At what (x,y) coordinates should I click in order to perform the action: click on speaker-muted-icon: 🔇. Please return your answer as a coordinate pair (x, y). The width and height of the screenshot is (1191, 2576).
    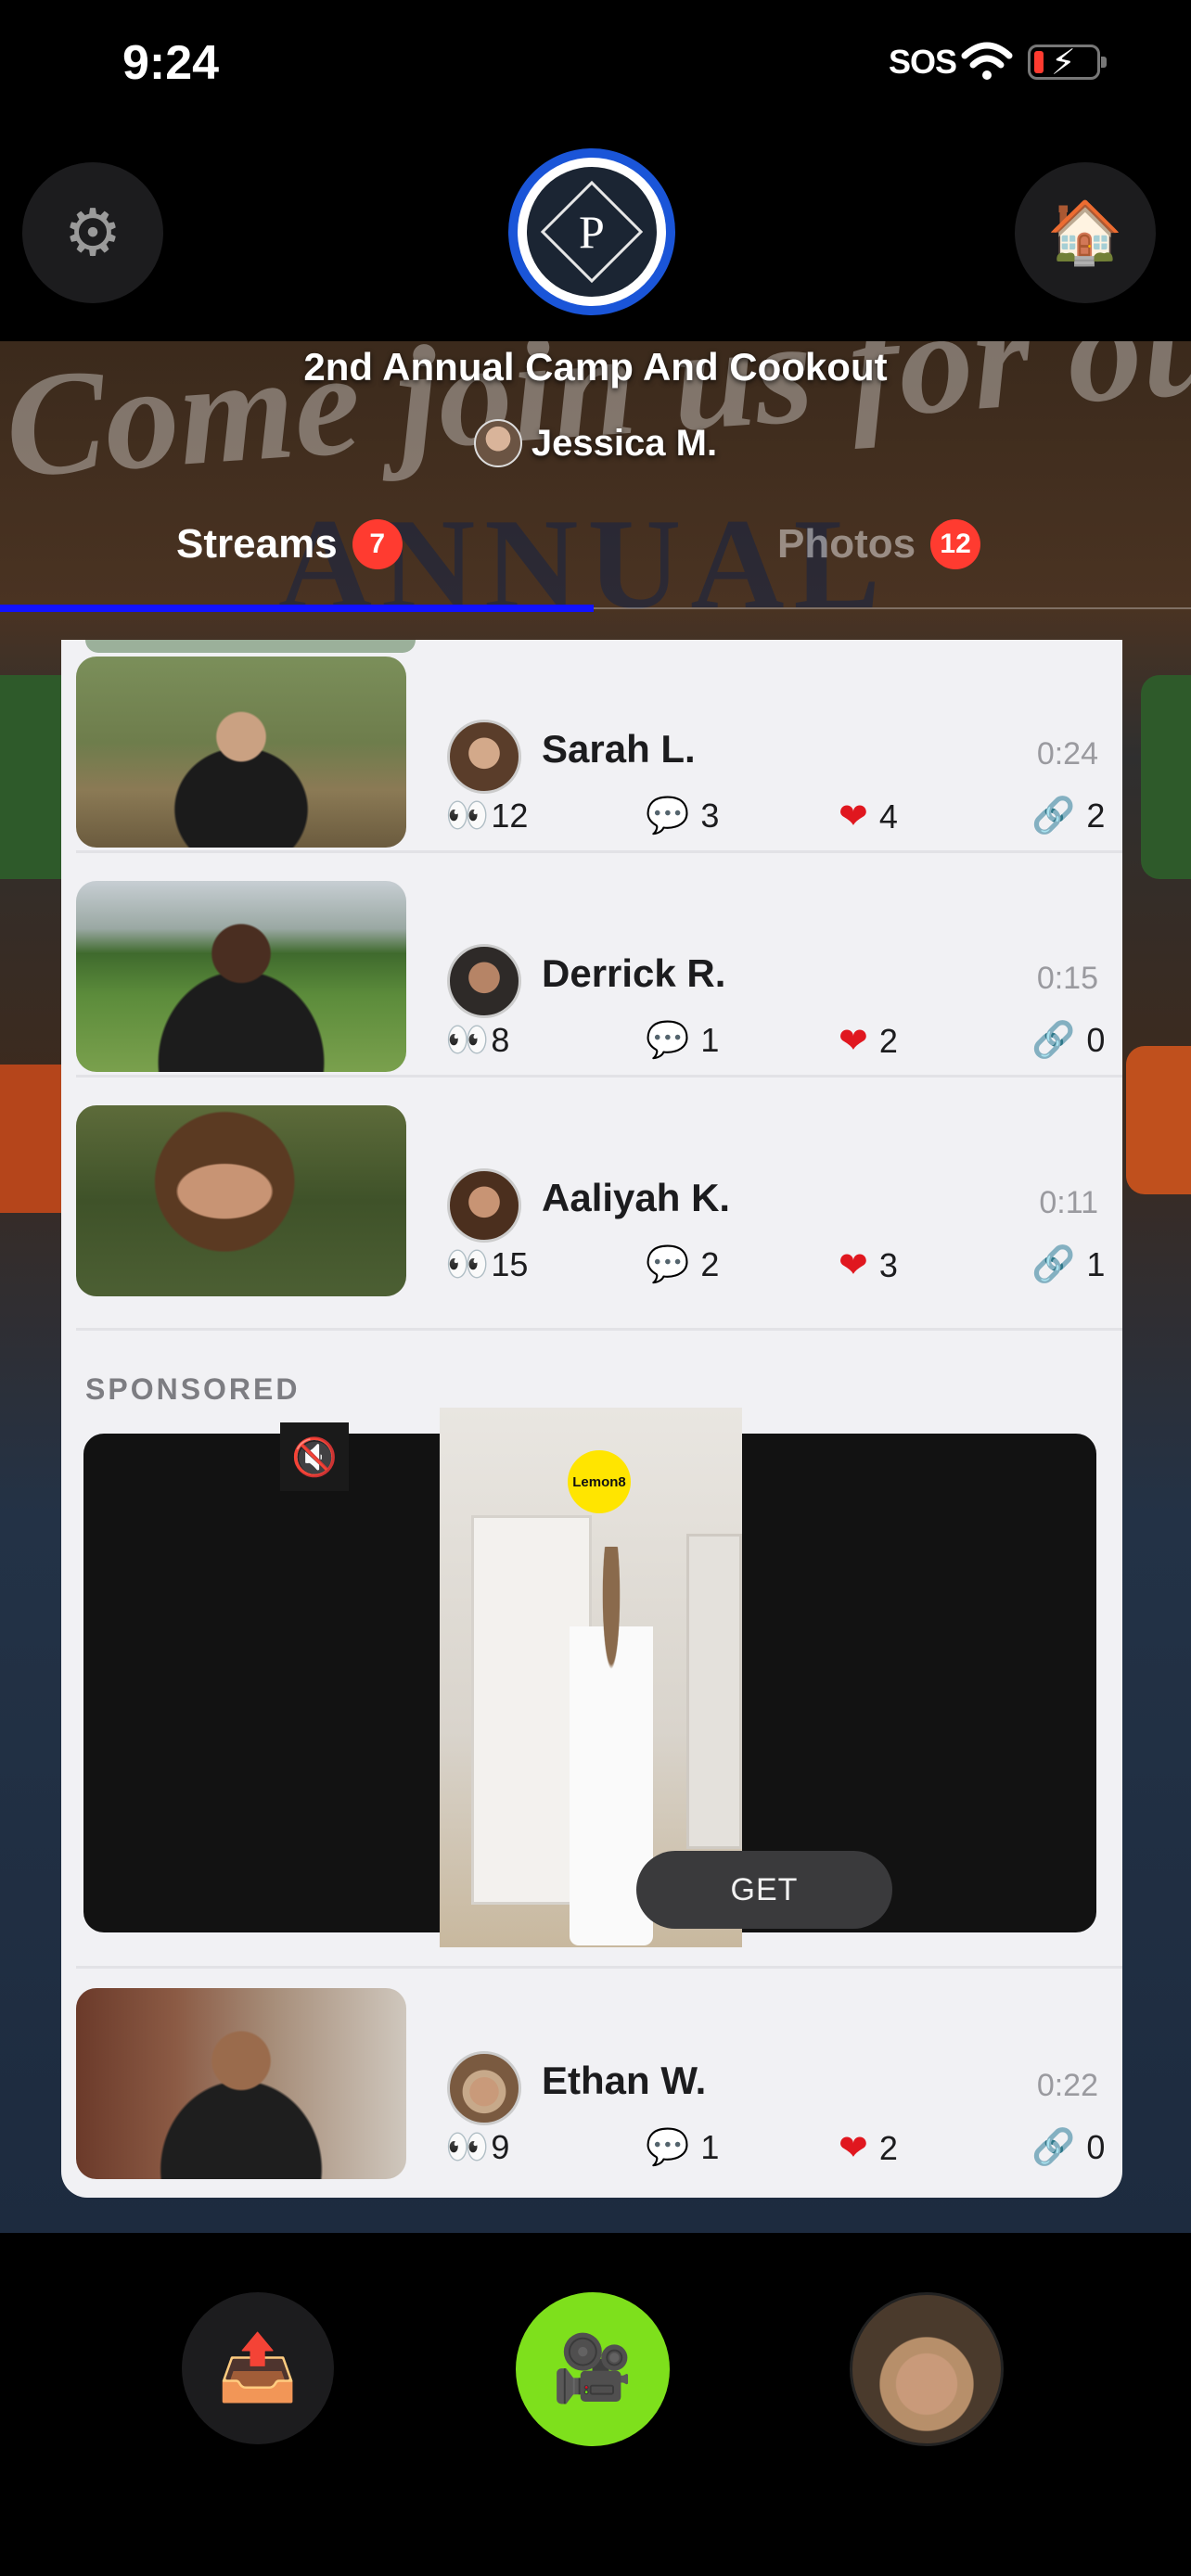
    Looking at the image, I should click on (314, 1457).